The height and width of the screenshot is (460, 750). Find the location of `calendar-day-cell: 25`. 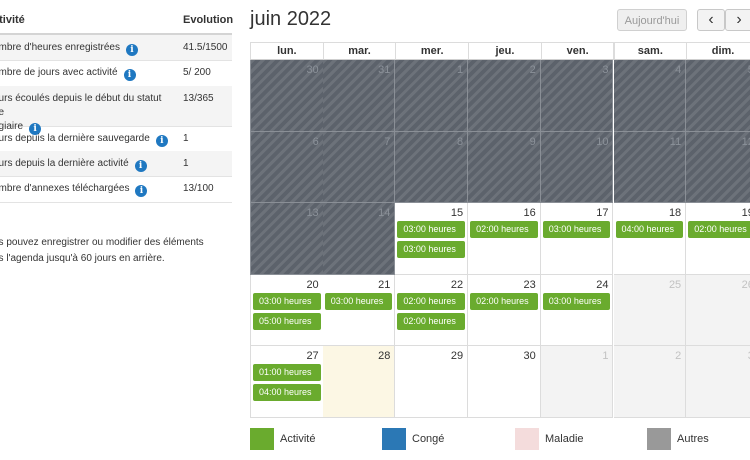

calendar-day-cell: 25 is located at coordinates (650, 310).